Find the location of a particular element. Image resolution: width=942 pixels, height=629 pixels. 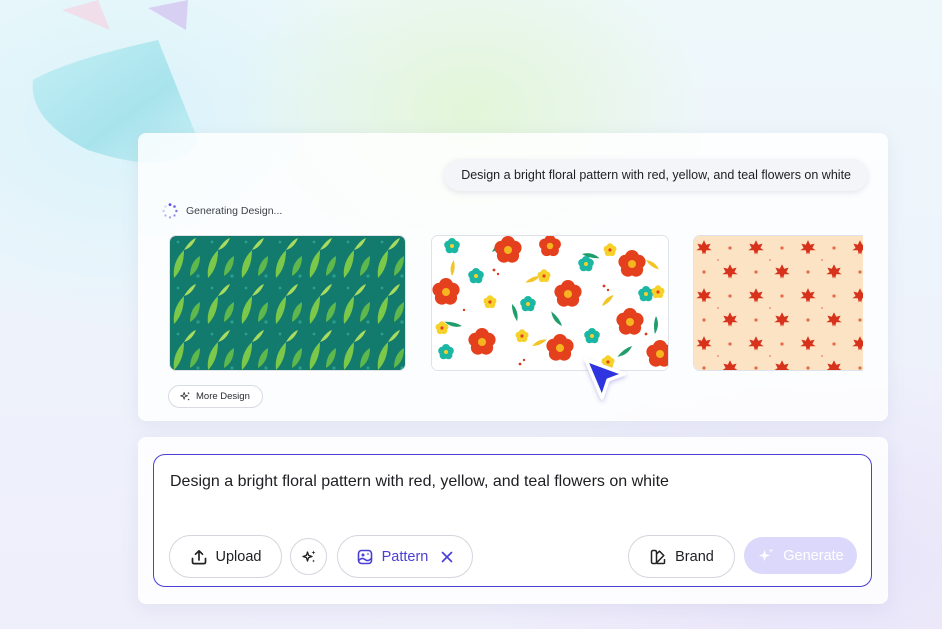

magic-enhance-button is located at coordinates (308, 556).